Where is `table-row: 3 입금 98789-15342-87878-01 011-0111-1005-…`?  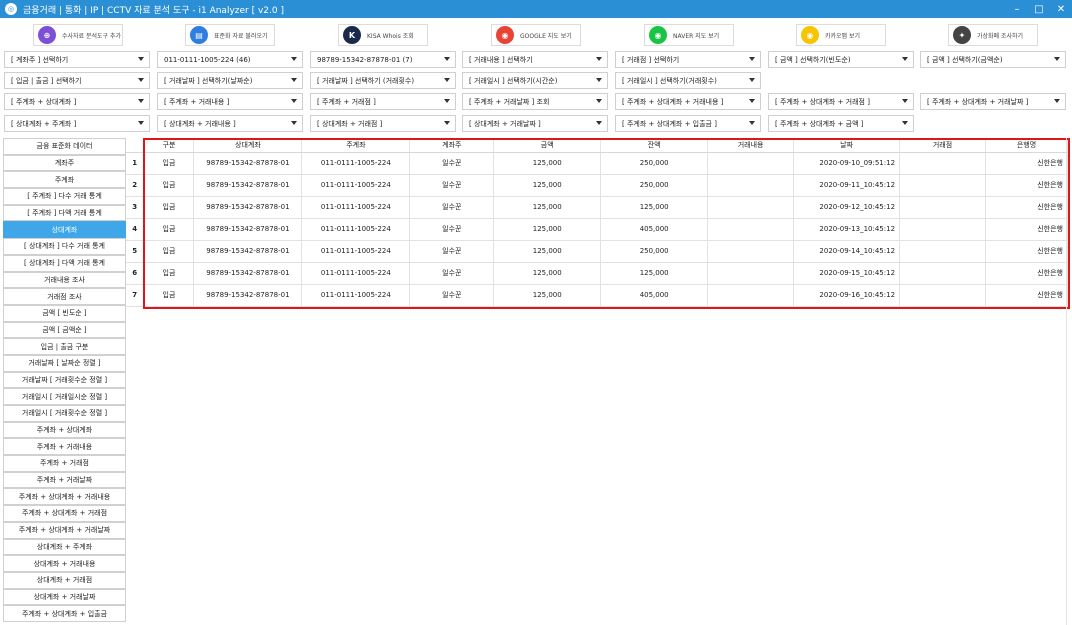 table-row: 3 입금 98789-15342-87878-01 011-0111-1005-… is located at coordinates (597, 207).